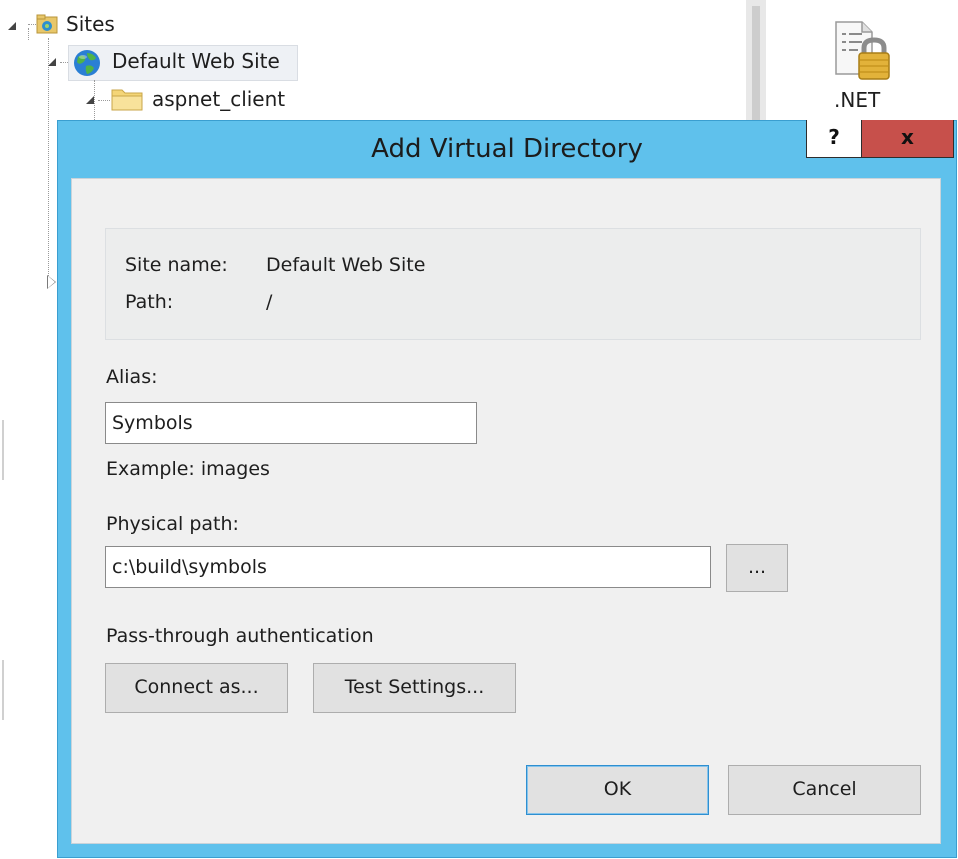 The image size is (958, 859). What do you see at coordinates (90, 24) in the screenshot?
I see `tree-item-sites: Sites` at bounding box center [90, 24].